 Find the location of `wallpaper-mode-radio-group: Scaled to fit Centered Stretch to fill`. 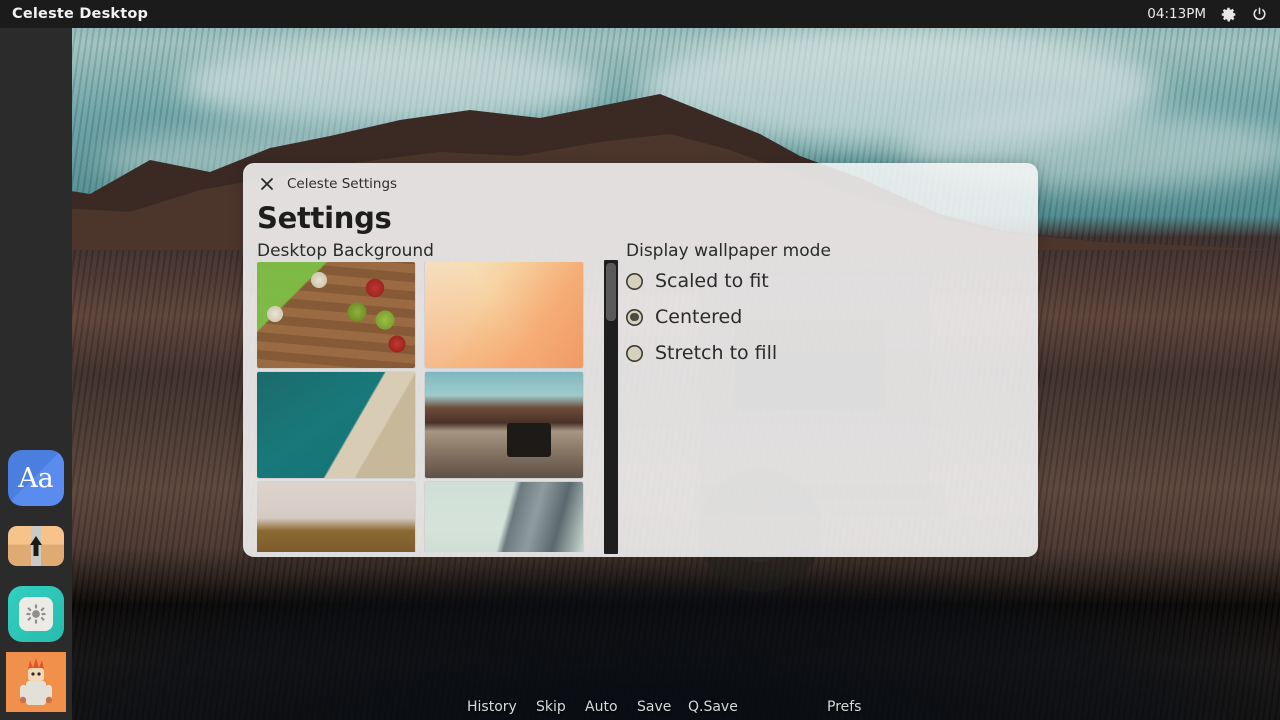

wallpaper-mode-radio-group: Scaled to fit Centered Stretch to fill is located at coordinates (791, 317).